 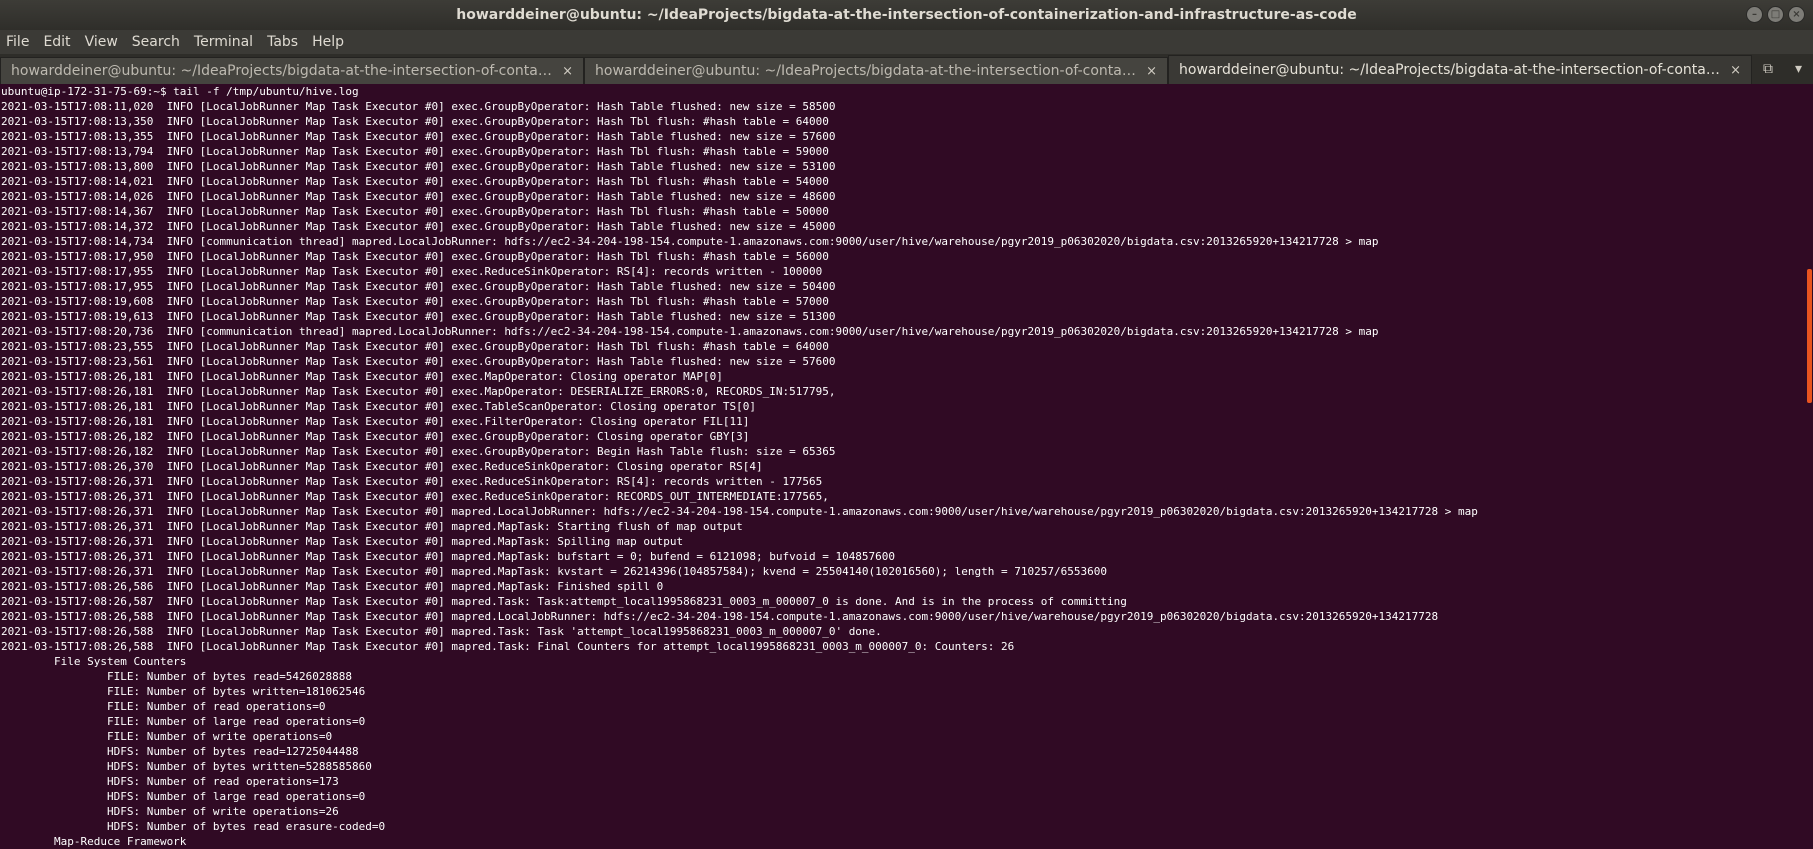 I want to click on terminal-line: FILE: Number of write operations=0, so click(x=167, y=736).